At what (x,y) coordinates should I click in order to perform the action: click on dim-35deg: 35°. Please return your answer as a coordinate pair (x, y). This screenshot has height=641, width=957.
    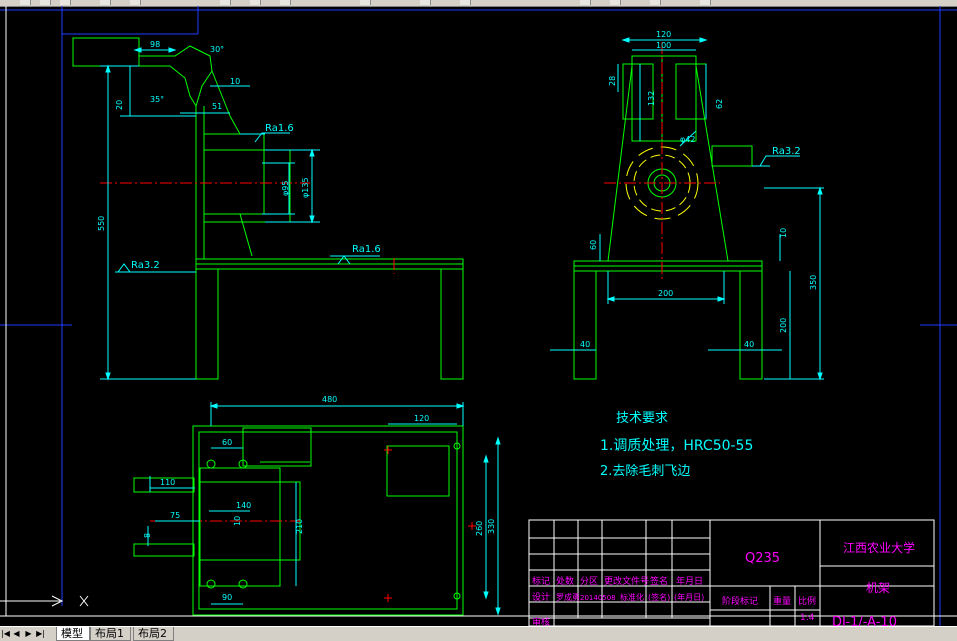
    Looking at the image, I should click on (157, 99).